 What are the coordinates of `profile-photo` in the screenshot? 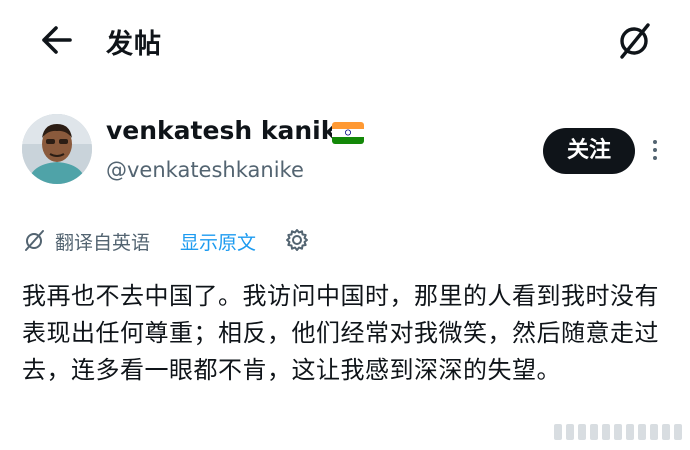 It's located at (57, 149).